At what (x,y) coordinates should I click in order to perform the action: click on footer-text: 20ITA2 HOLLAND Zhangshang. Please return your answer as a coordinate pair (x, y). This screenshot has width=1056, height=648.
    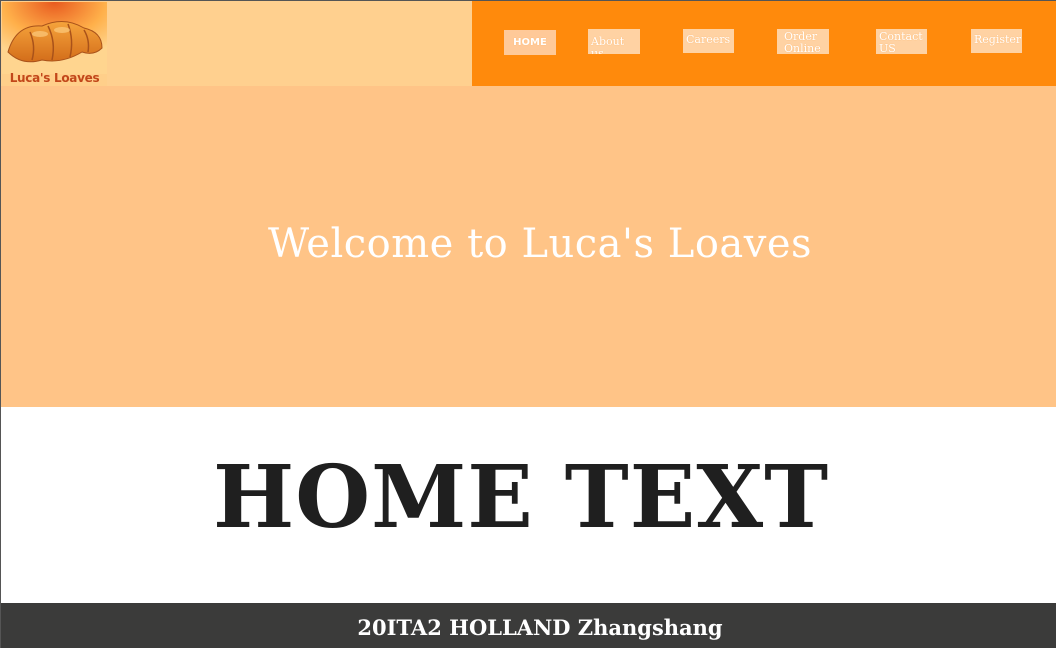
    Looking at the image, I should click on (540, 627).